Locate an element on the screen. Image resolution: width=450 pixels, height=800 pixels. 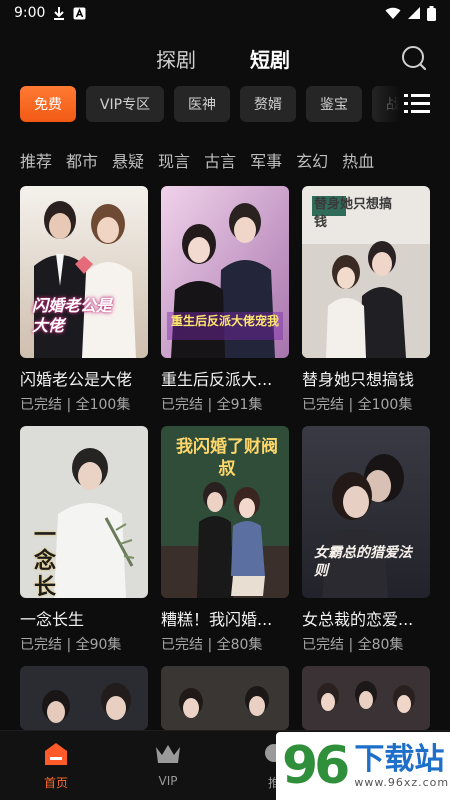
genre-urban: 都市 is located at coordinates (82, 161).